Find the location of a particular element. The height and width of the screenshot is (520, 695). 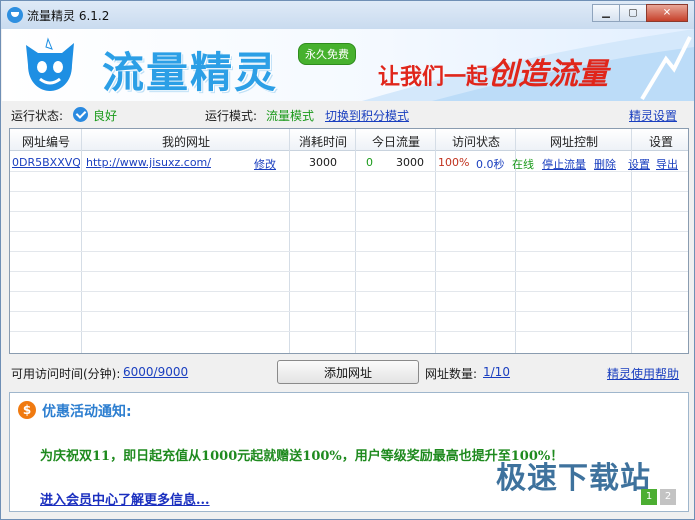

maximize-button: ▢ is located at coordinates (633, 13).